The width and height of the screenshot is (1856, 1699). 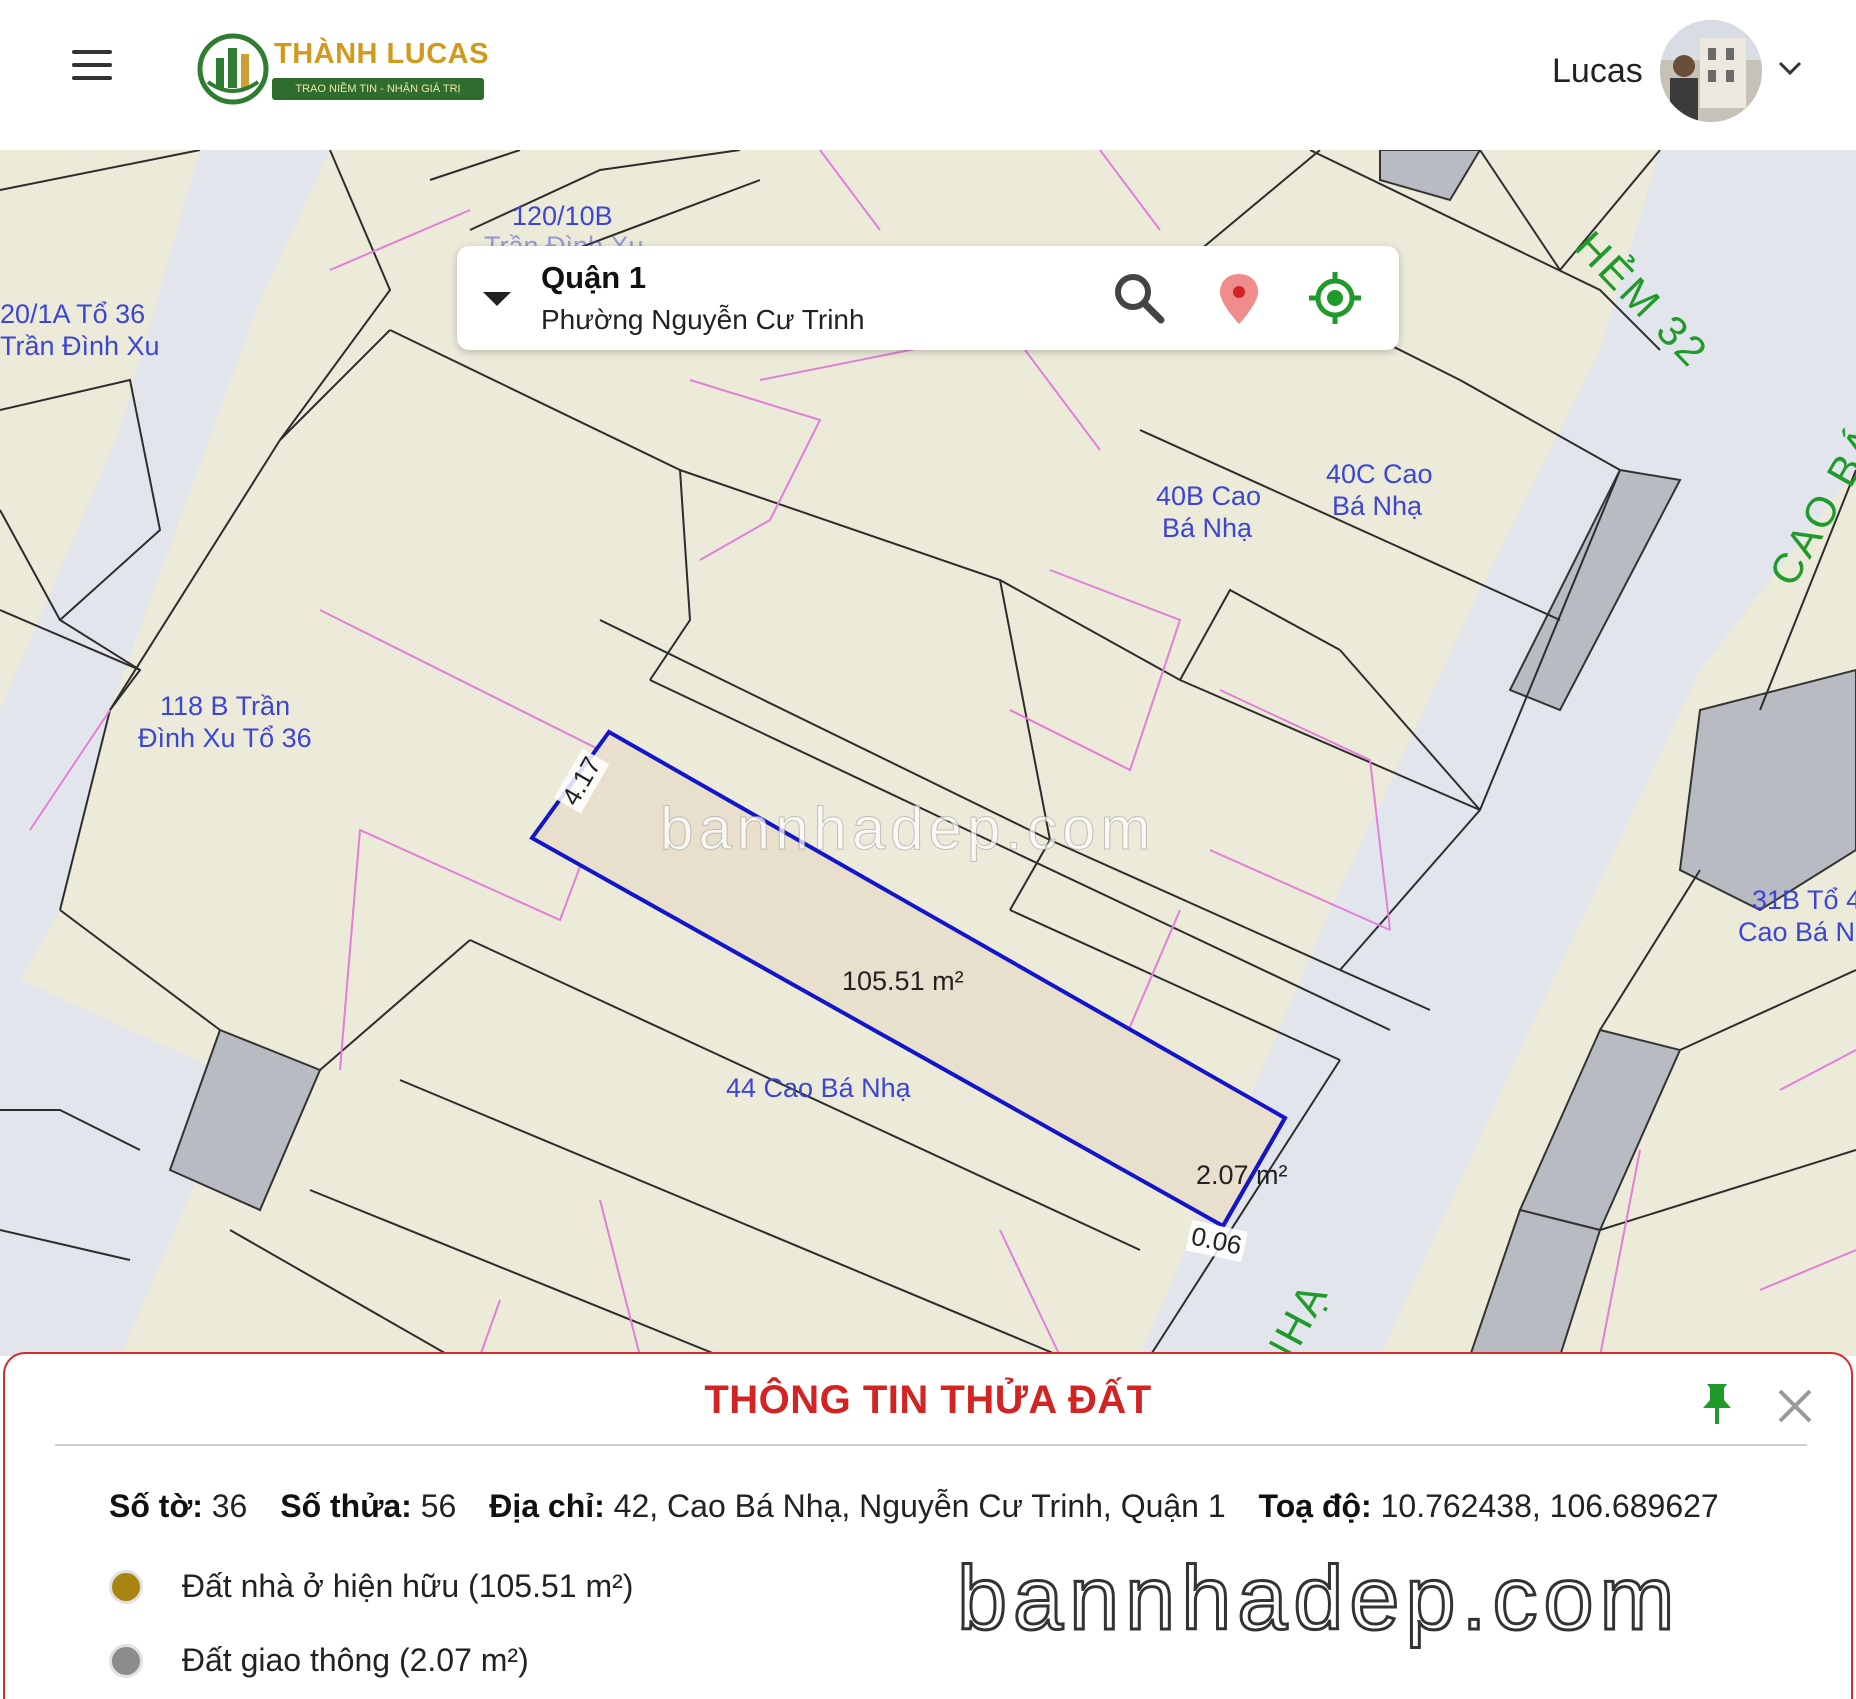 I want to click on so-to-value: 36, so click(x=229, y=1506).